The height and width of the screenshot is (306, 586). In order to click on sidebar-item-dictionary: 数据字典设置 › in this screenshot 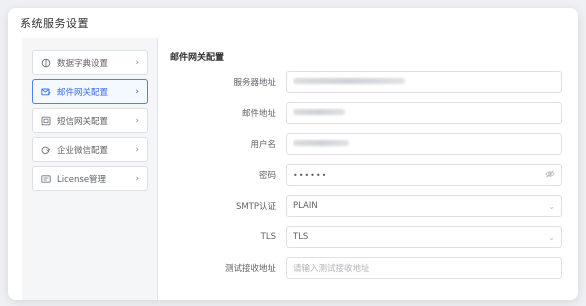, I will do `click(90, 62)`.